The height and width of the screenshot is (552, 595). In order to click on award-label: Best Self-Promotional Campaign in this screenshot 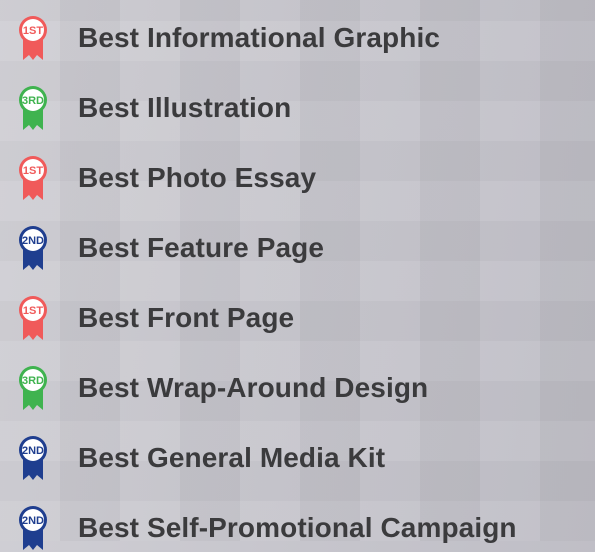, I will do `click(297, 527)`.